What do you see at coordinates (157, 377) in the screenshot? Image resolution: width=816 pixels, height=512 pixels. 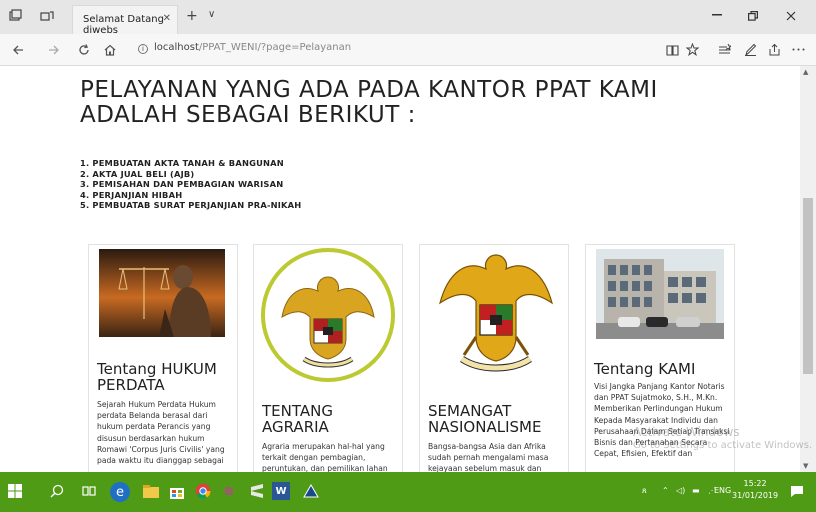 I see `card-title: Tentang HUKUM PERDATA` at bounding box center [157, 377].